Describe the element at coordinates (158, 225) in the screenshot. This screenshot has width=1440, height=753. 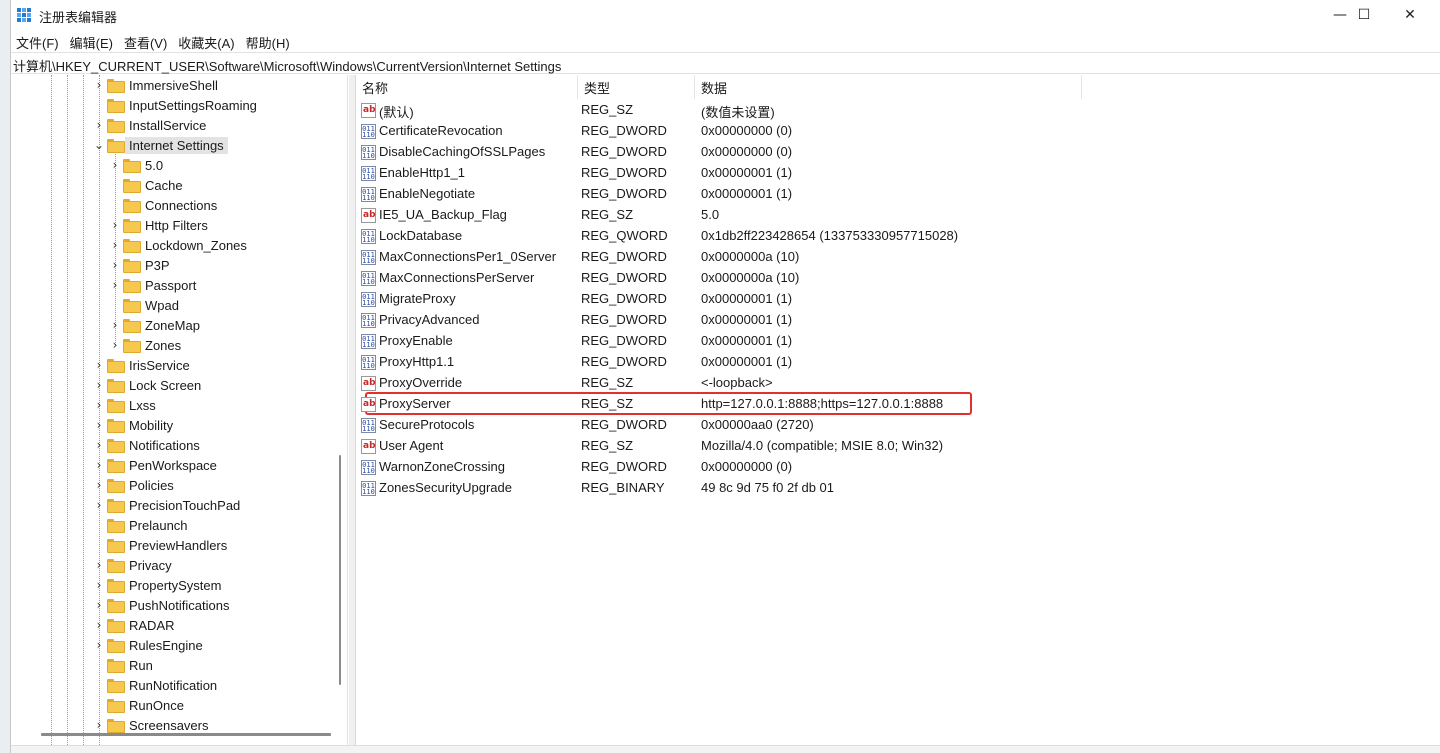
I see `tree-item: › Http Filters` at that location.